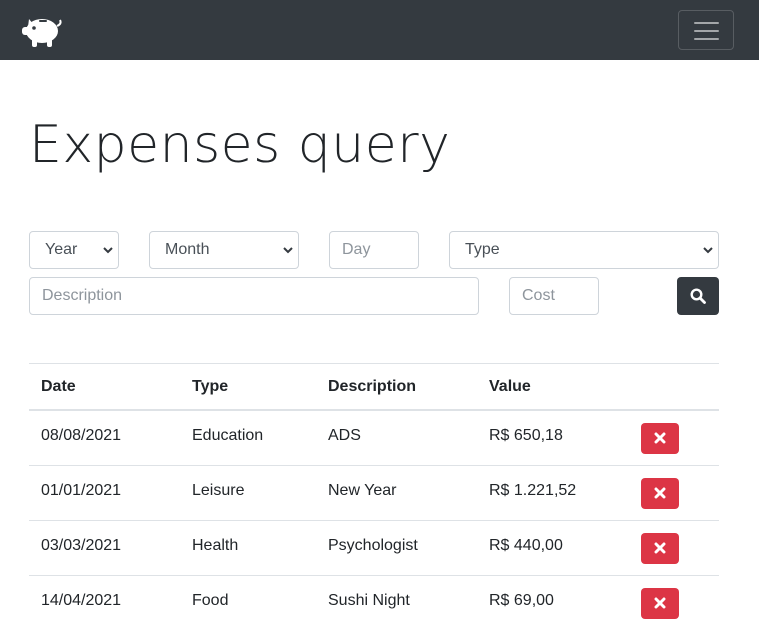 This screenshot has height=626, width=759. What do you see at coordinates (61, 249) in the screenshot?
I see `year-select-value: Year` at bounding box center [61, 249].